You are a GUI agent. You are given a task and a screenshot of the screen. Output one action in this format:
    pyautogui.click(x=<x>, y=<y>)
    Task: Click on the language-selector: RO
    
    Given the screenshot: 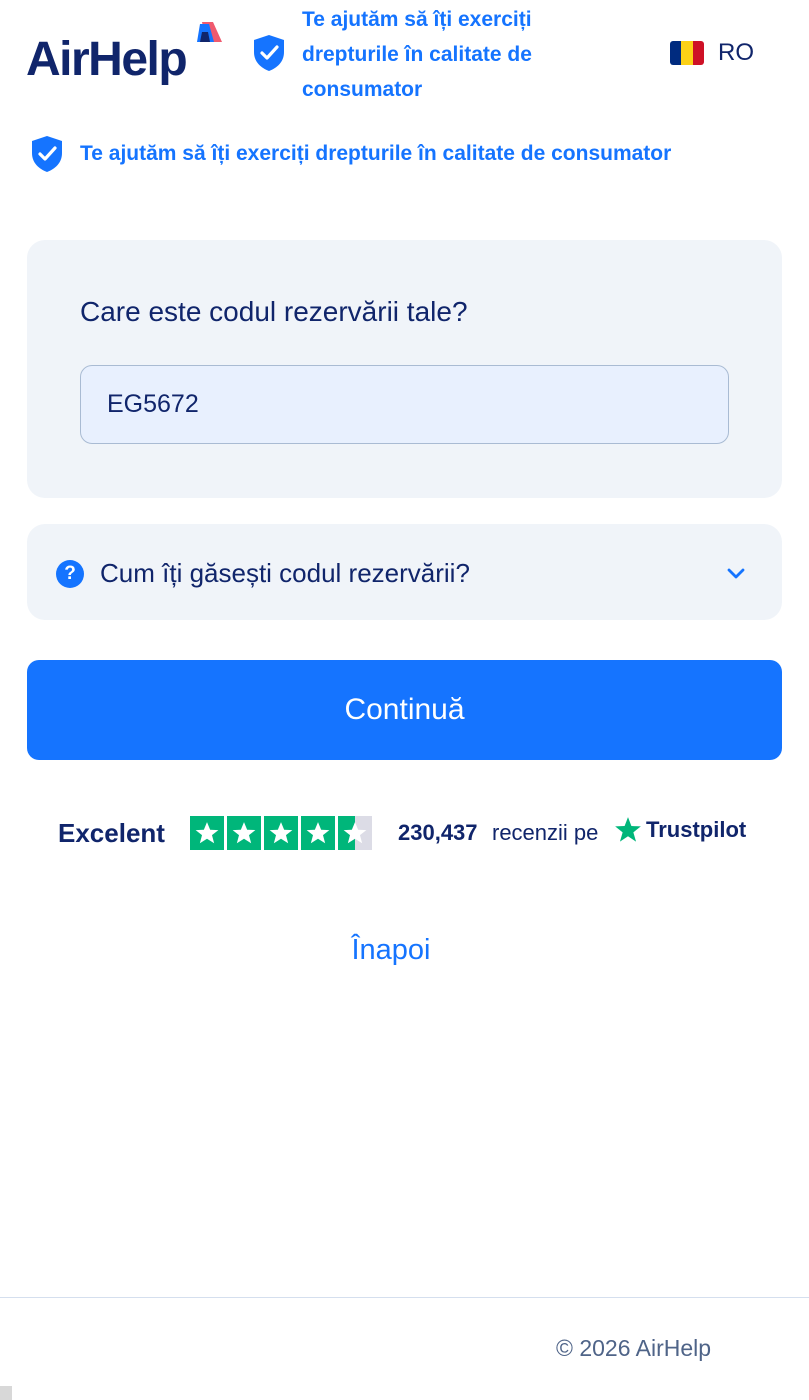 What is the action you would take?
    pyautogui.click(x=712, y=53)
    